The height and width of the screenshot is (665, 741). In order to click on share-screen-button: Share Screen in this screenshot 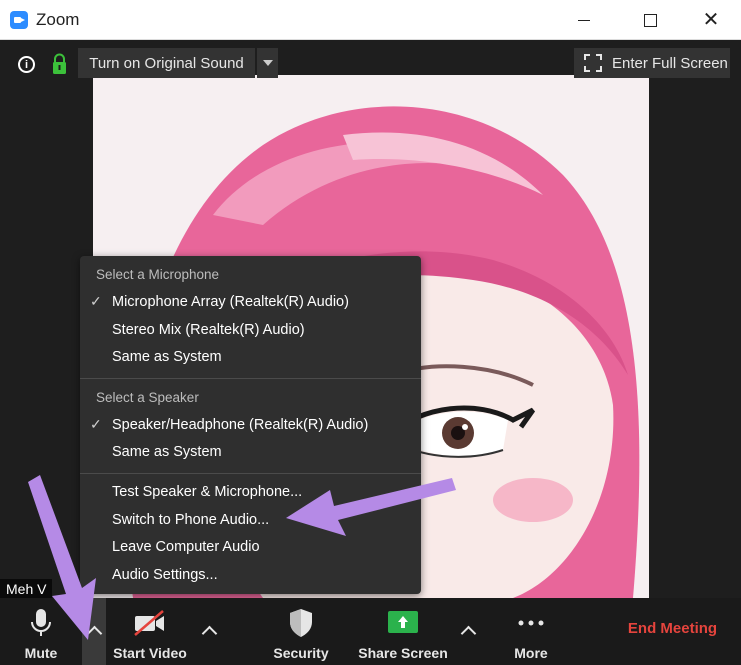, I will do `click(403, 631)`.